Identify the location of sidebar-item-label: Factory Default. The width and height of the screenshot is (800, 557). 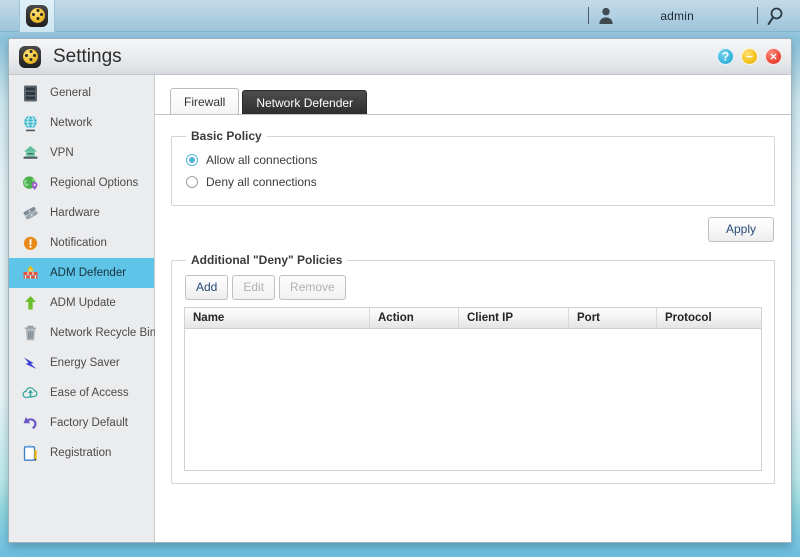
(89, 423).